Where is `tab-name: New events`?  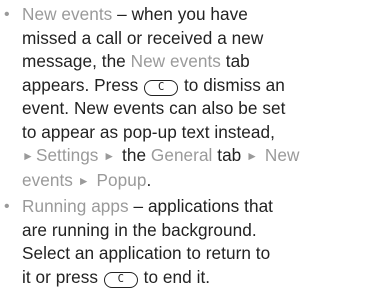
tab-name: New events is located at coordinates (176, 61).